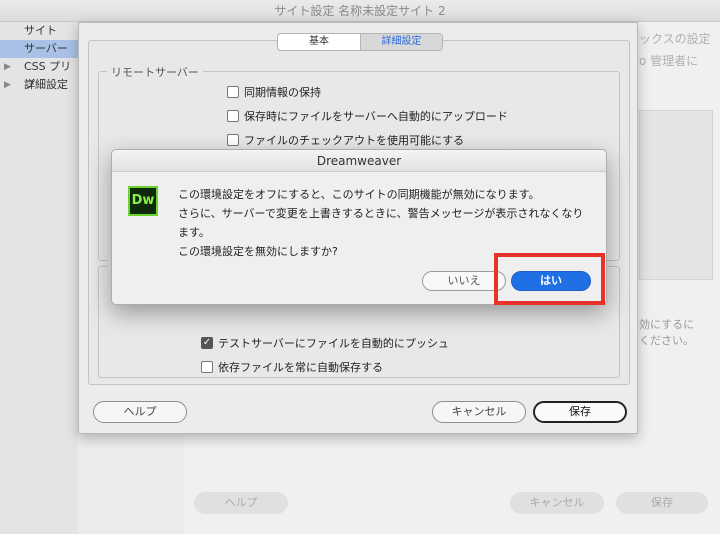 The height and width of the screenshot is (534, 720). I want to click on dialog-message: この環境設定を無効にしますか?, so click(258, 251).